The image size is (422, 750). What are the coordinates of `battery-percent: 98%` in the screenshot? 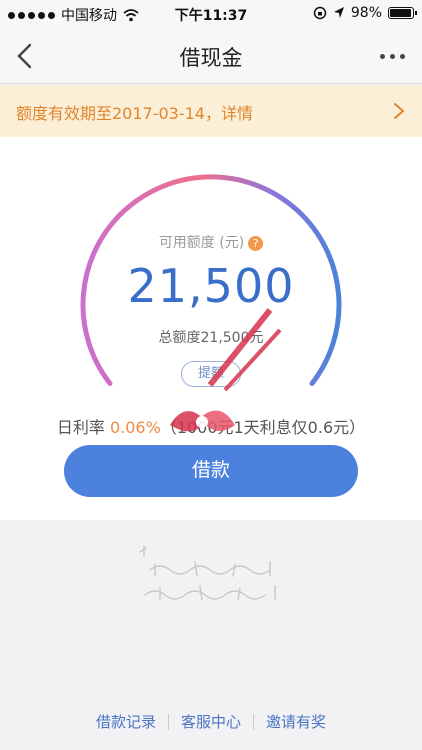 It's located at (366, 13).